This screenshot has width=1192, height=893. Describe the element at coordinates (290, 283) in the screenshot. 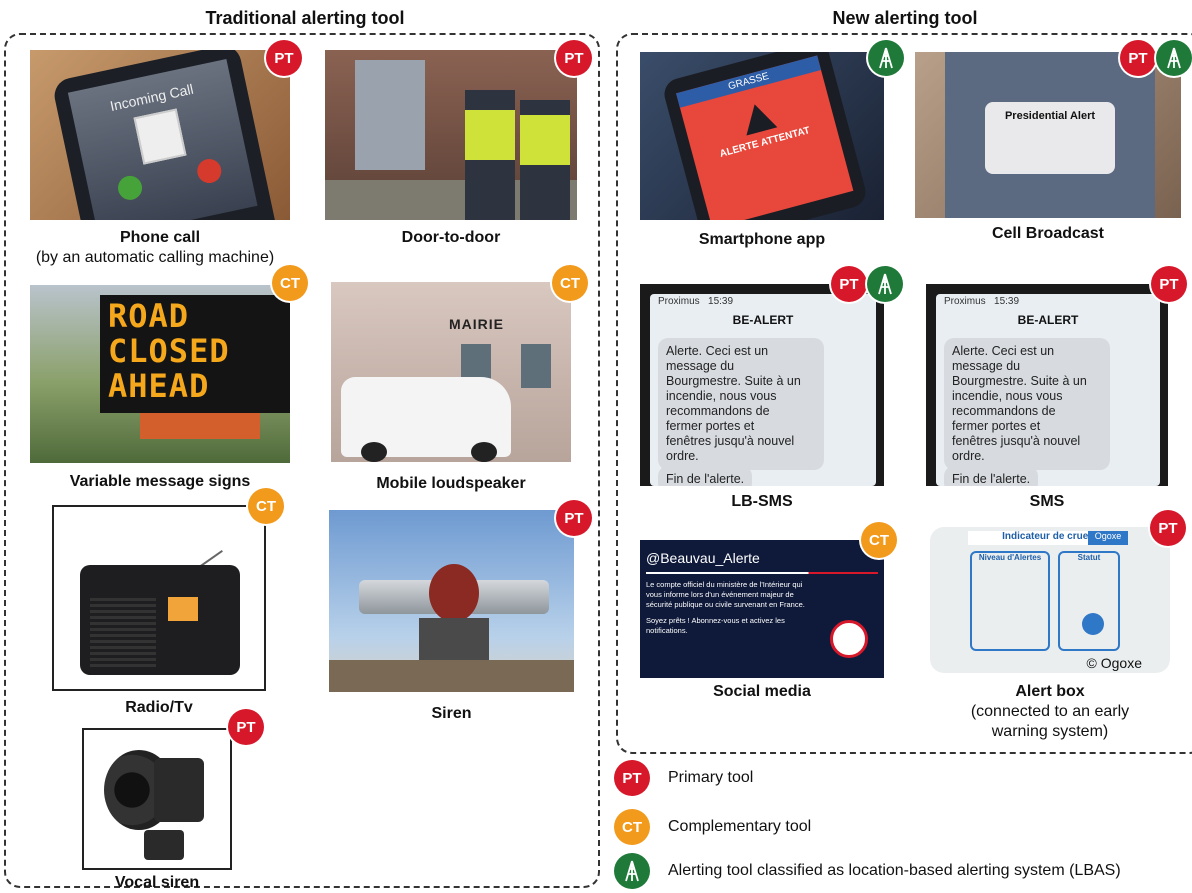

I see `variable-message-signs-ct-badge: CT` at that location.